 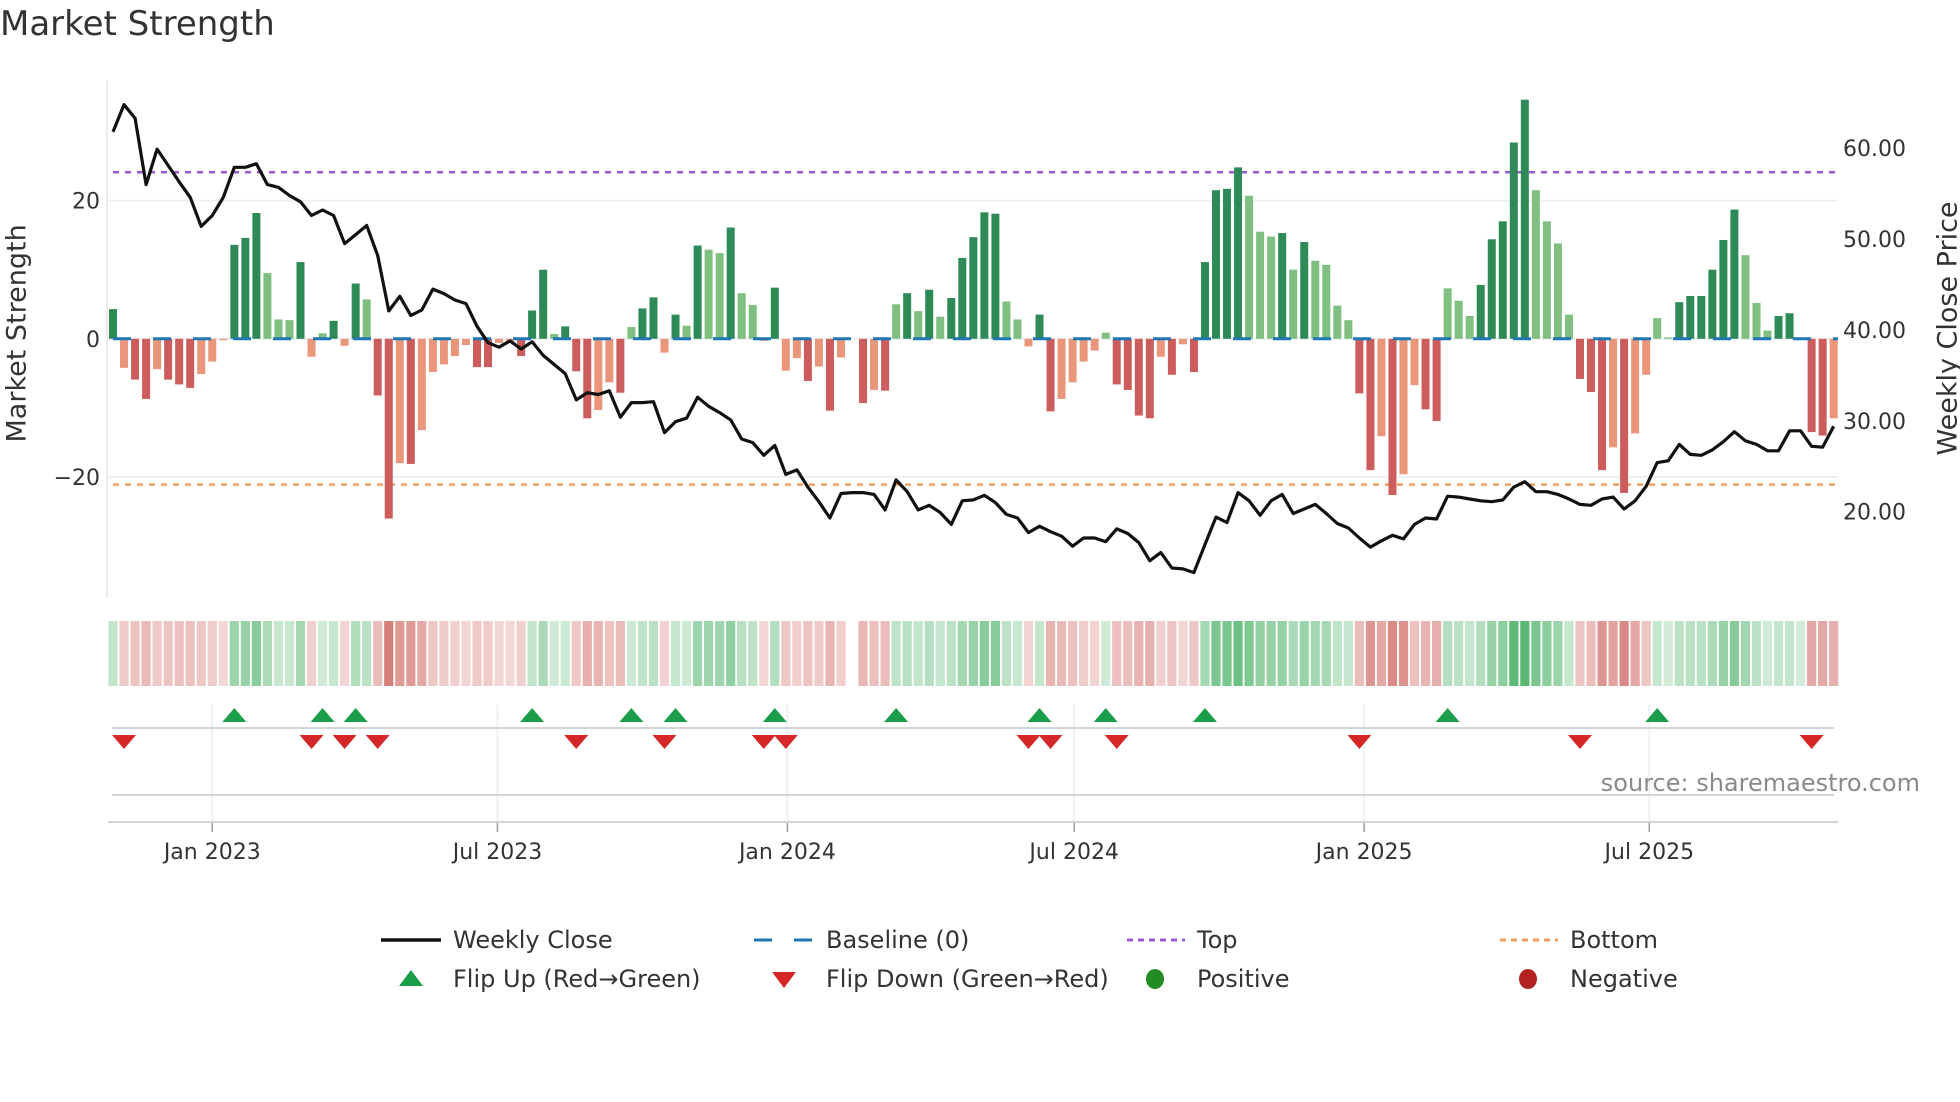 What do you see at coordinates (211, 852) in the screenshot?
I see `x-tick-label: Jan 2023` at bounding box center [211, 852].